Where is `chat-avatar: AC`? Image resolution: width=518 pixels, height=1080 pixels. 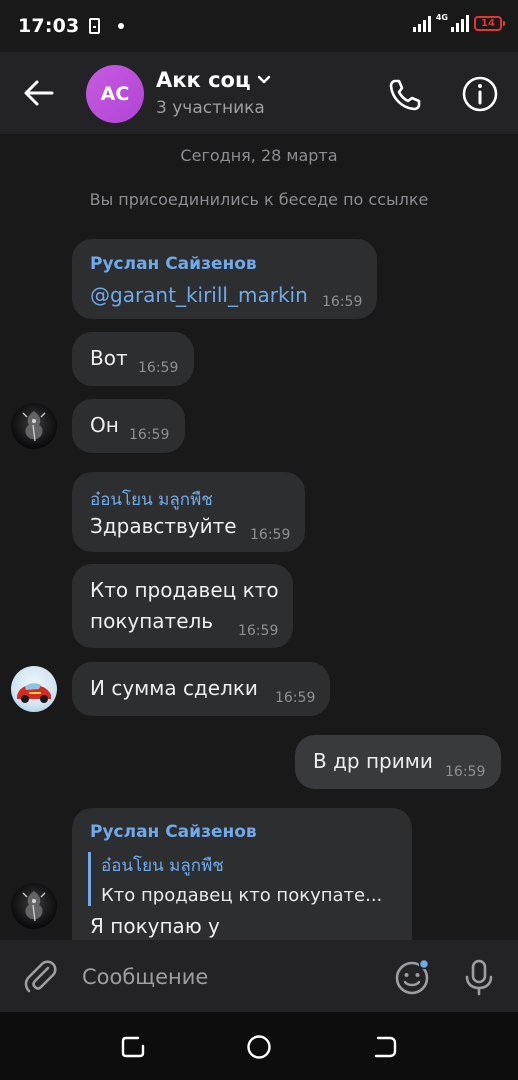 chat-avatar: AC is located at coordinates (115, 94).